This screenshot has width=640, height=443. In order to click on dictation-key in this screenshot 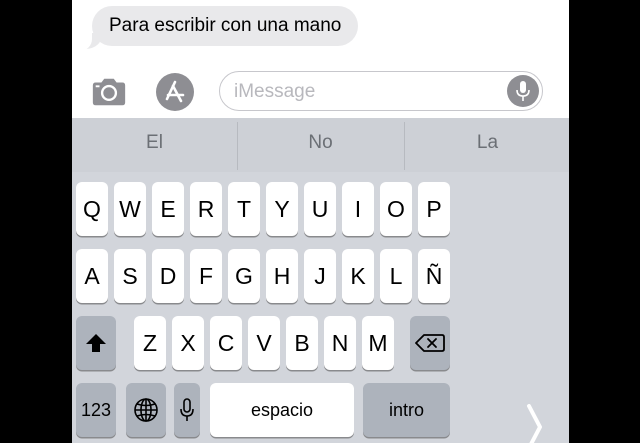, I will do `click(187, 410)`.